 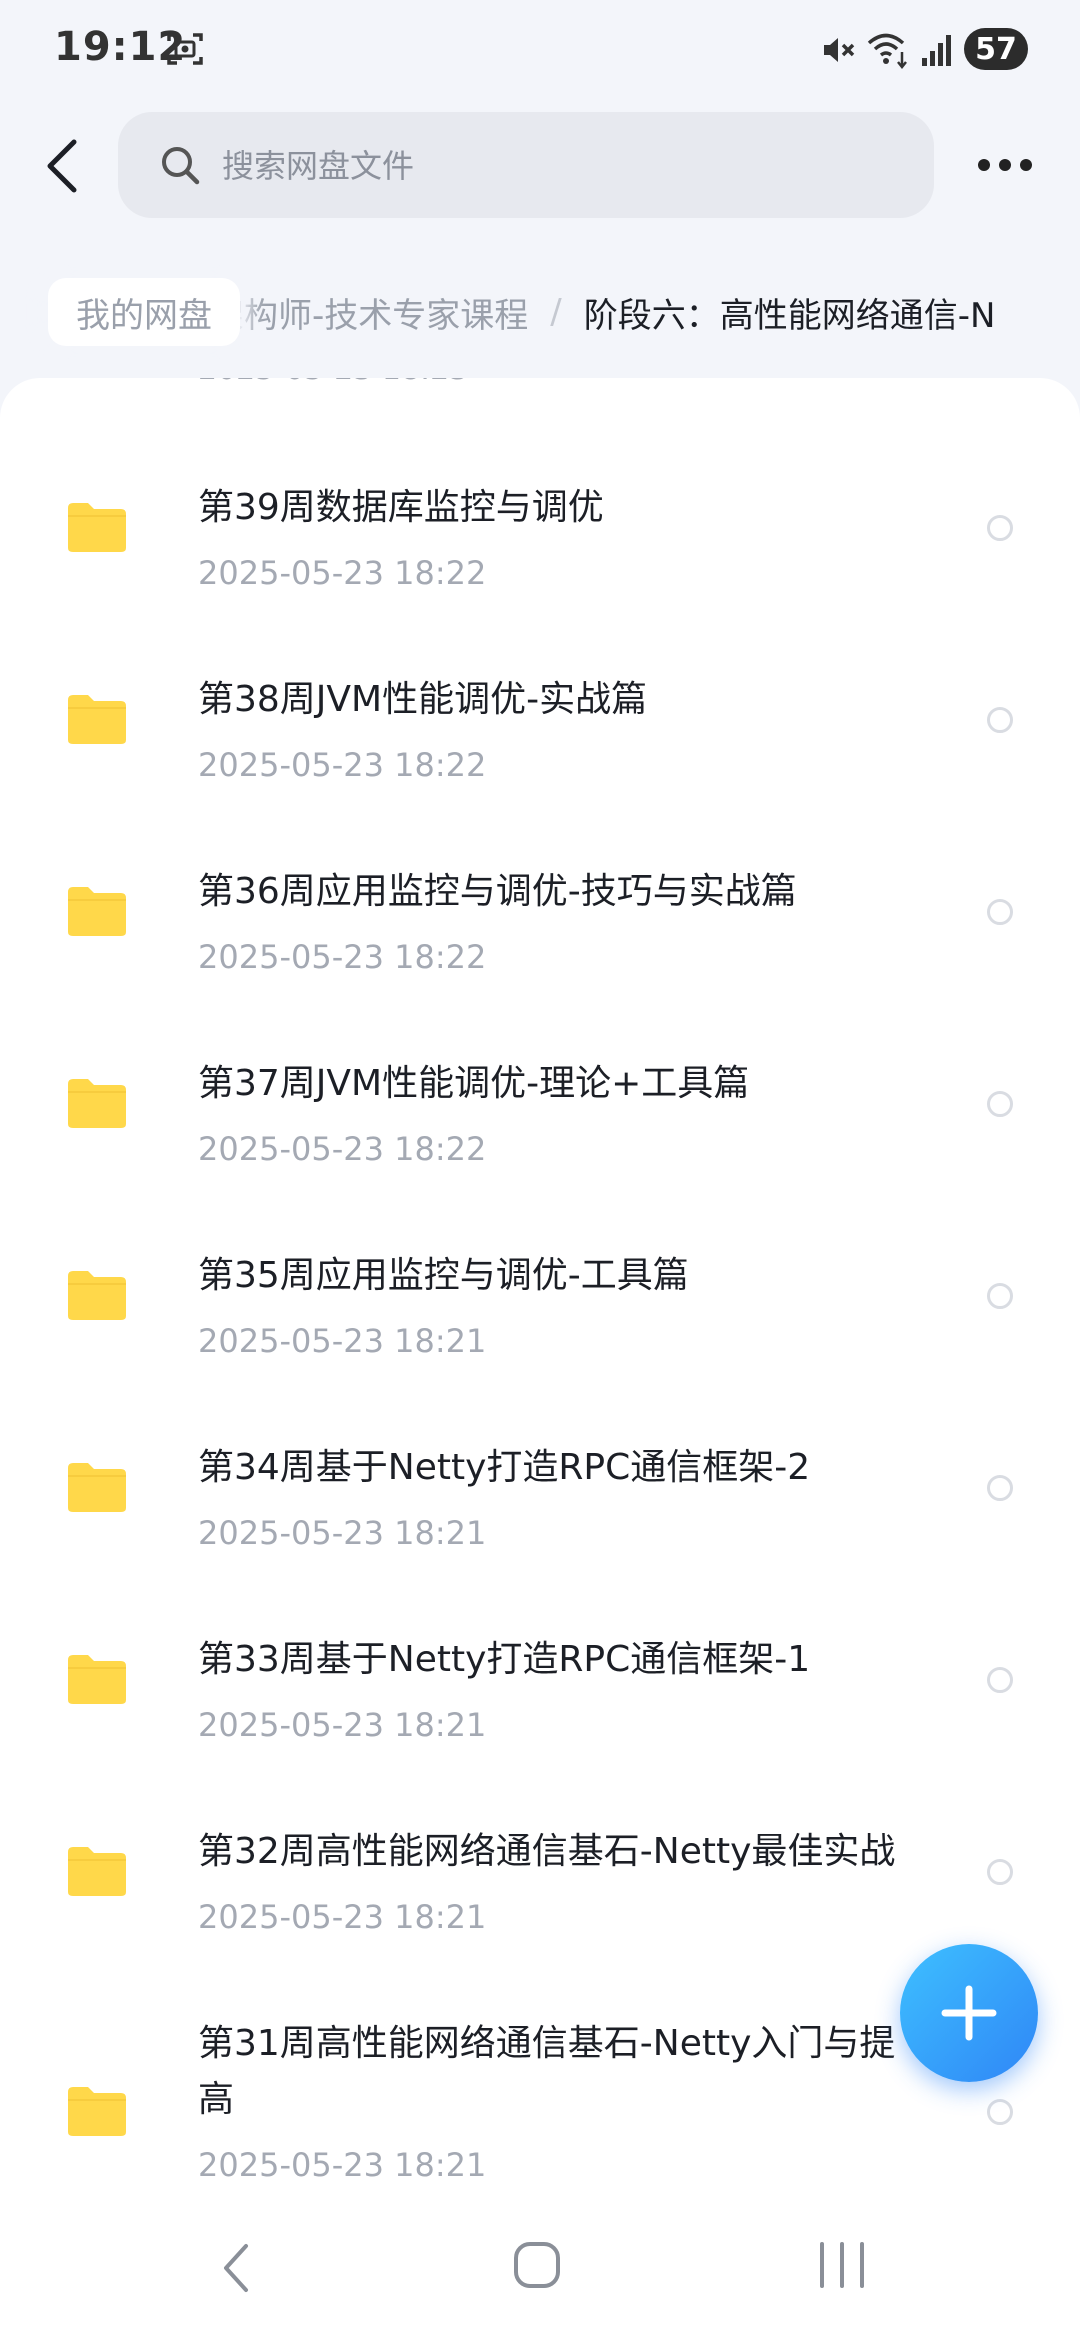 I want to click on add-button, so click(x=969, y=2013).